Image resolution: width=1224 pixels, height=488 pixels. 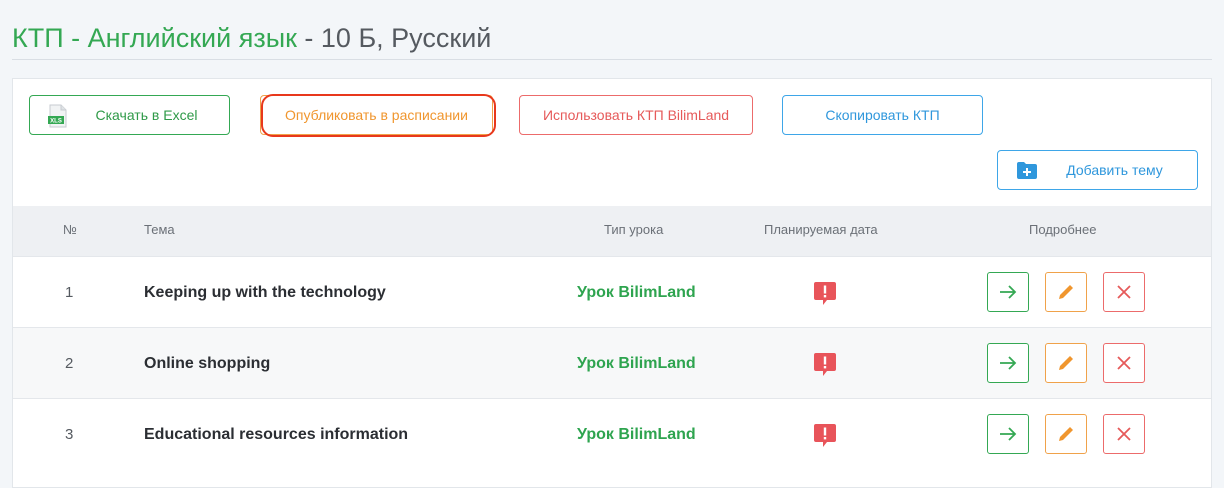 What do you see at coordinates (1114, 170) in the screenshot?
I see `add-topic-label: Добавить тему` at bounding box center [1114, 170].